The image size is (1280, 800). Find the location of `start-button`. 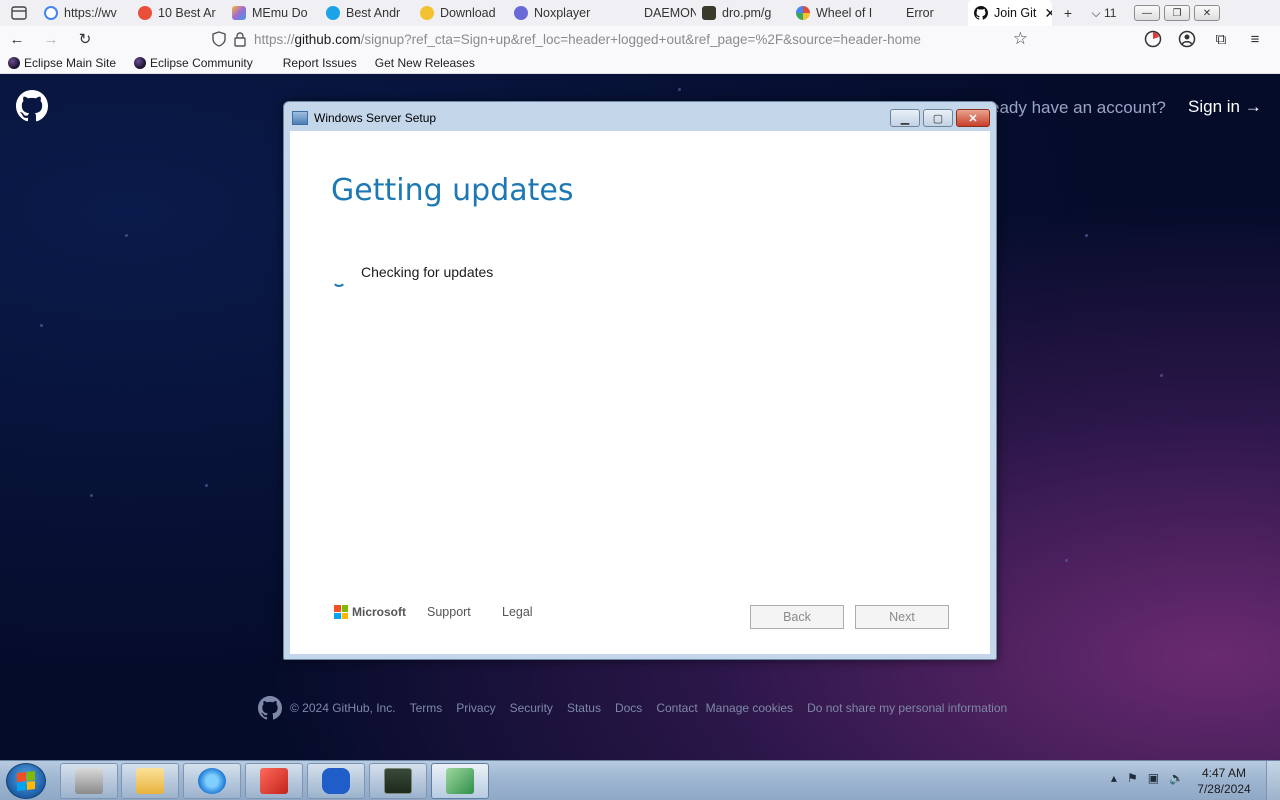

start-button is located at coordinates (26, 781).